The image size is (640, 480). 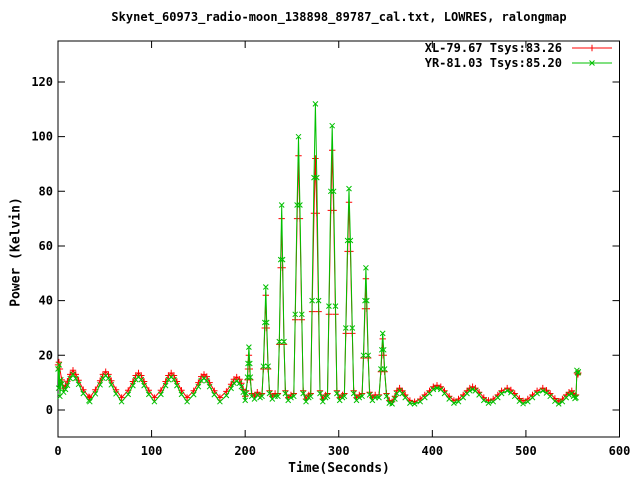 I want to click on legend-line-sample-yr, so click(x=592, y=62).